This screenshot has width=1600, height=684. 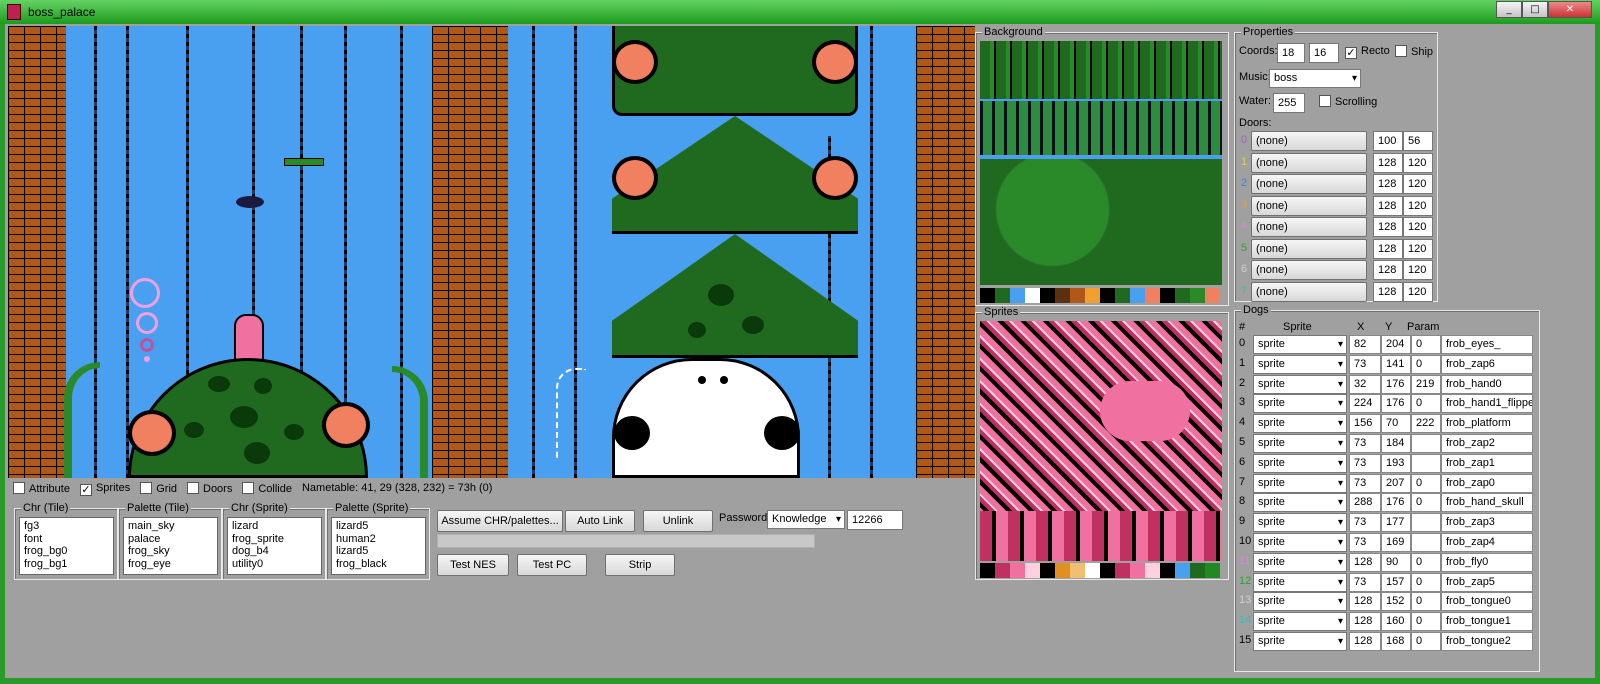 What do you see at coordinates (1487, 582) in the screenshot?
I see `dog-name-field: frob_zap5` at bounding box center [1487, 582].